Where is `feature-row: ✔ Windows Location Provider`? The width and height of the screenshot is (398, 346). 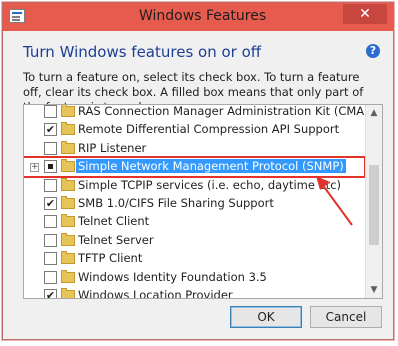 feature-row: ✔ Windows Location Provider is located at coordinates (194, 293).